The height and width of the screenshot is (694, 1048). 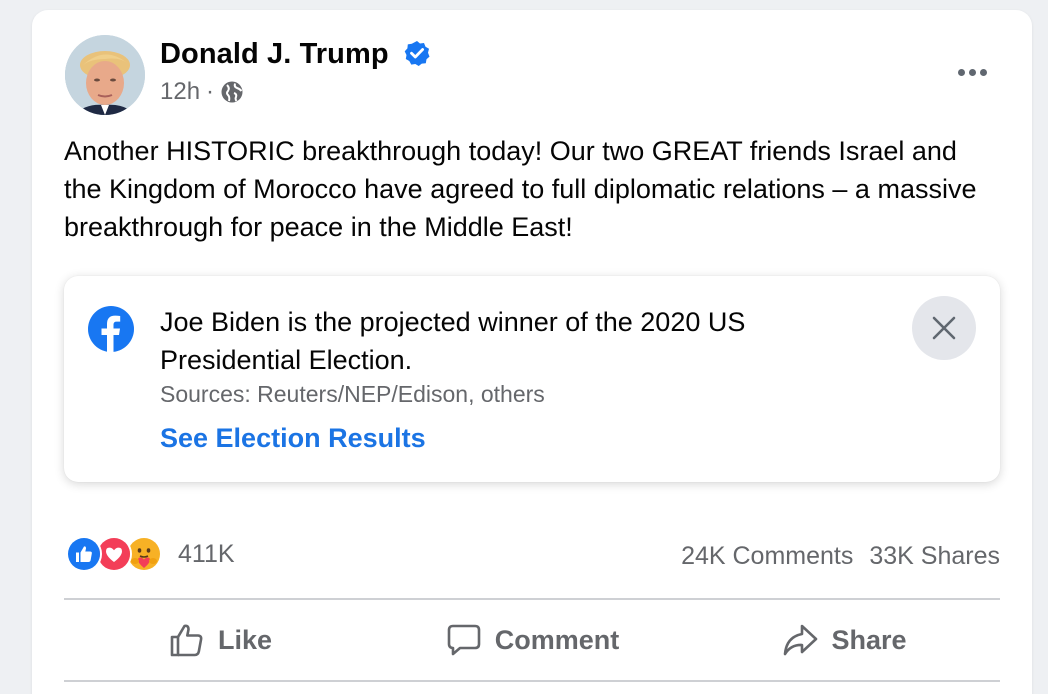 What do you see at coordinates (417, 53) in the screenshot?
I see `verified-badge-icon` at bounding box center [417, 53].